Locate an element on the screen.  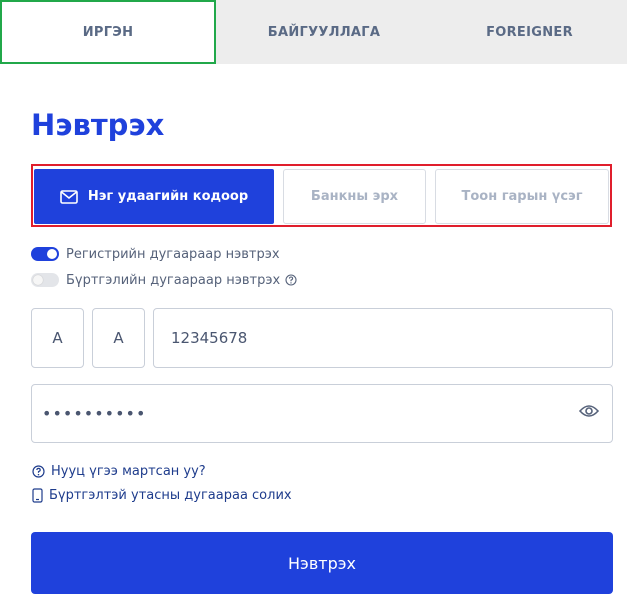
forgot-password-label: Нууц үгээ мартсан уу? is located at coordinates (128, 471).